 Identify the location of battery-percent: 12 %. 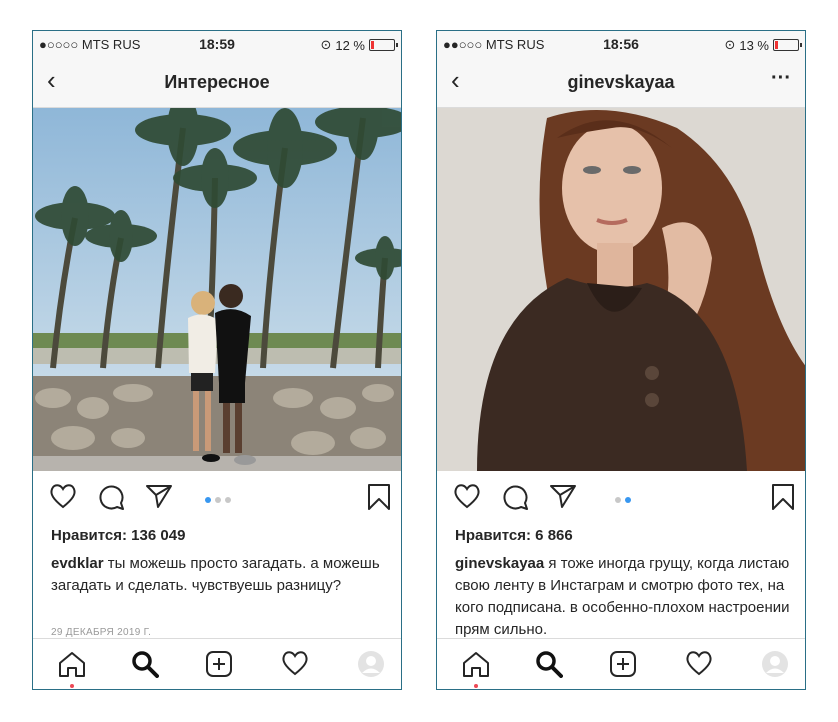
(350, 45).